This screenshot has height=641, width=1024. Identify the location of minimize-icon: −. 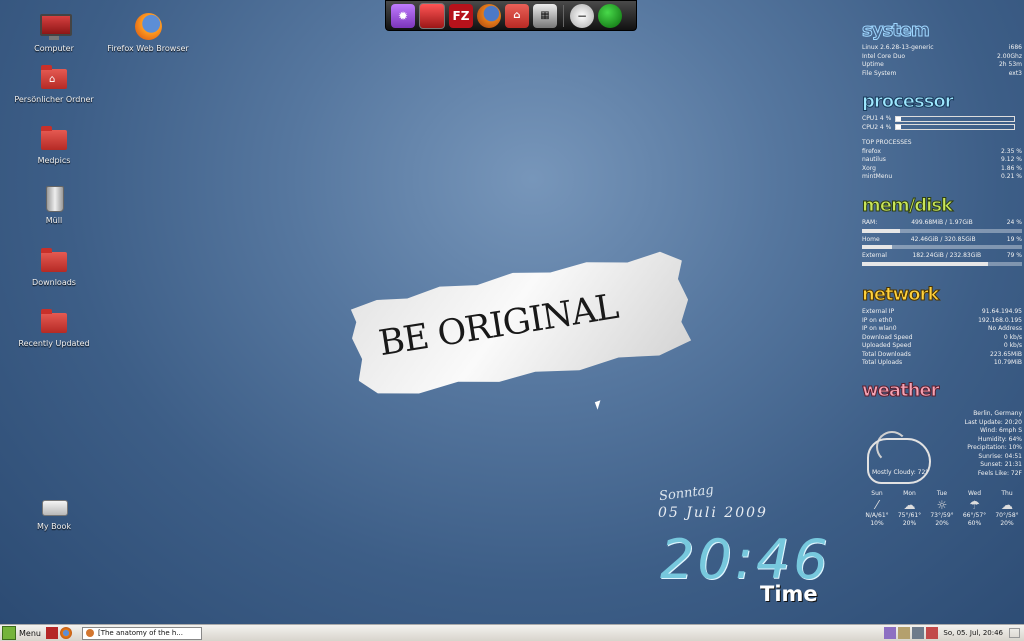
(582, 15).